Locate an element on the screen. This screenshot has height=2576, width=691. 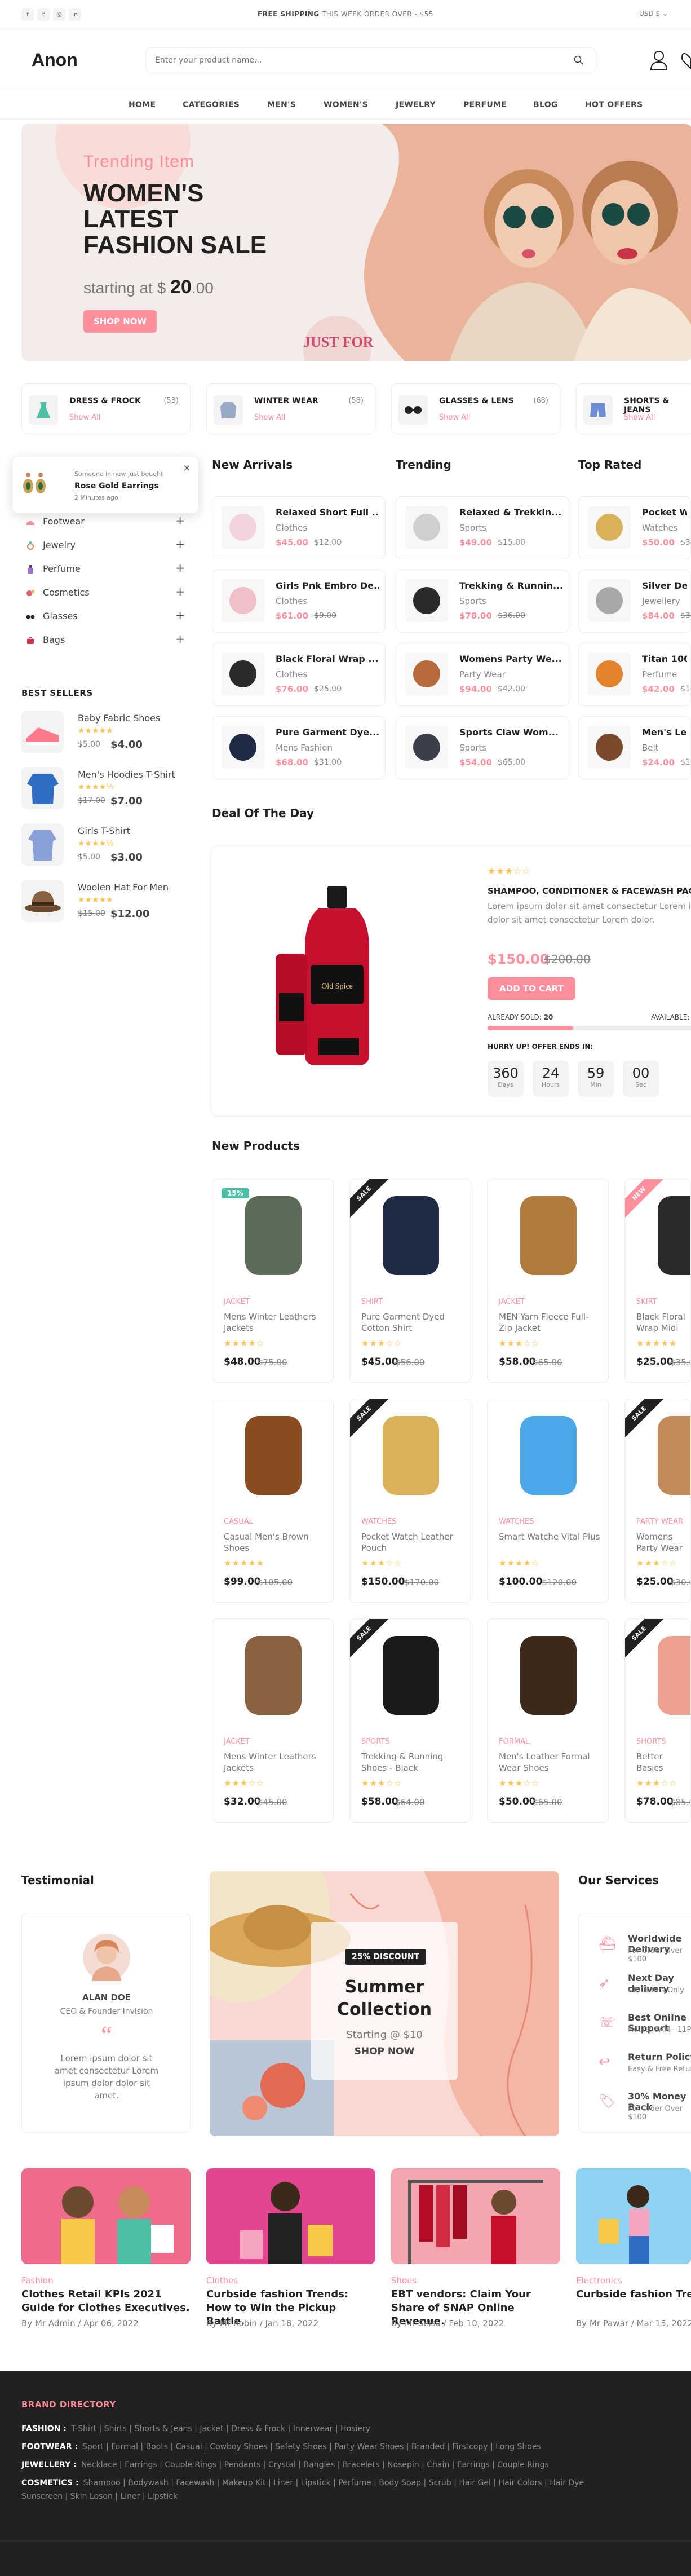
product-title: Pocket Watch Leather Pouch is located at coordinates (412, 1542).